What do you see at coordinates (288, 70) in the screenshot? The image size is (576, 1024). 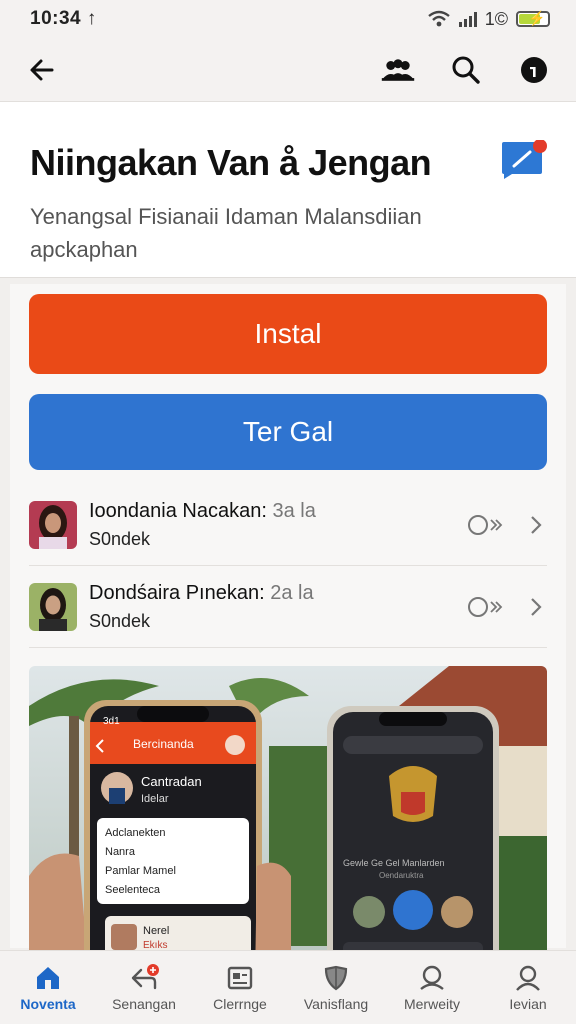 I see `app-bar` at bounding box center [288, 70].